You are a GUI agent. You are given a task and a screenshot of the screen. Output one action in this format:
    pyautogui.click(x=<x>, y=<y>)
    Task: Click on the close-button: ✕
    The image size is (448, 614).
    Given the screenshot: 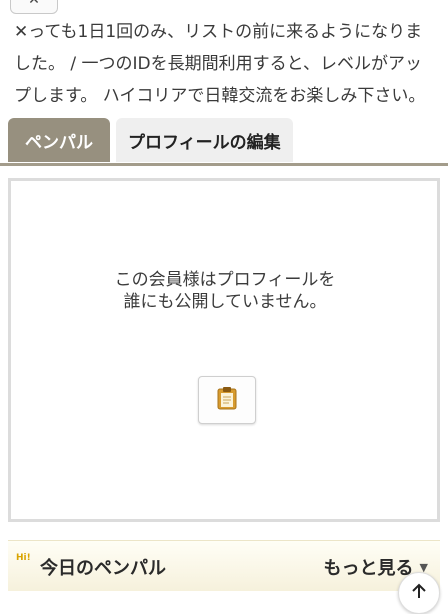 What is the action you would take?
    pyautogui.click(x=34, y=7)
    